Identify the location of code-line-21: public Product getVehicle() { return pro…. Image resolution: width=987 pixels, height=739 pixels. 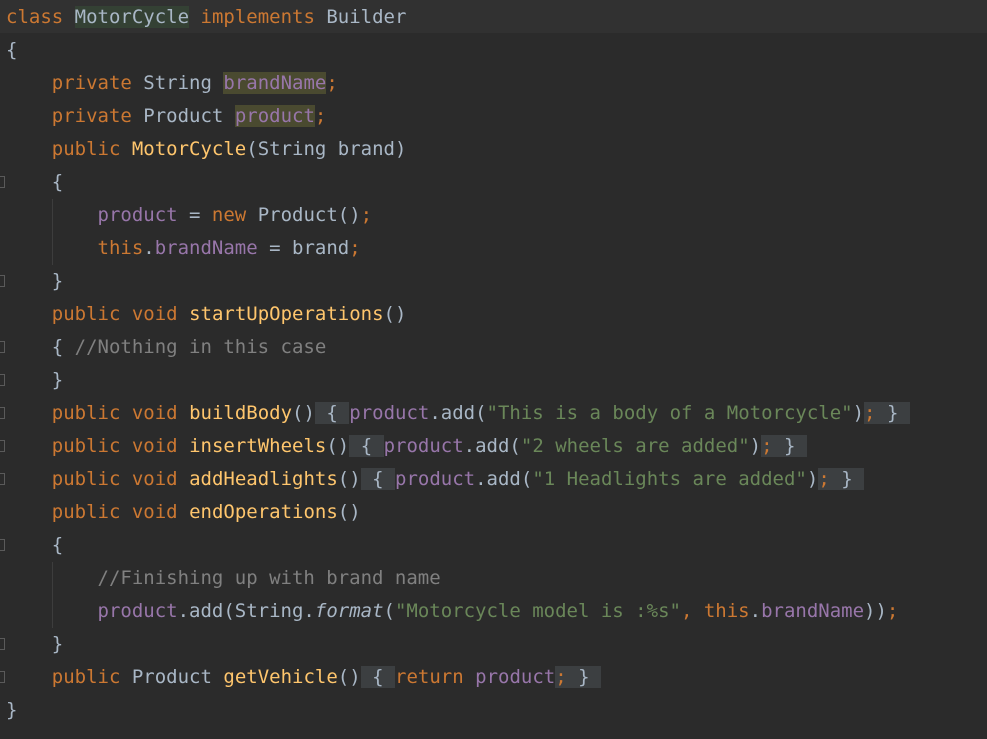
(304, 677).